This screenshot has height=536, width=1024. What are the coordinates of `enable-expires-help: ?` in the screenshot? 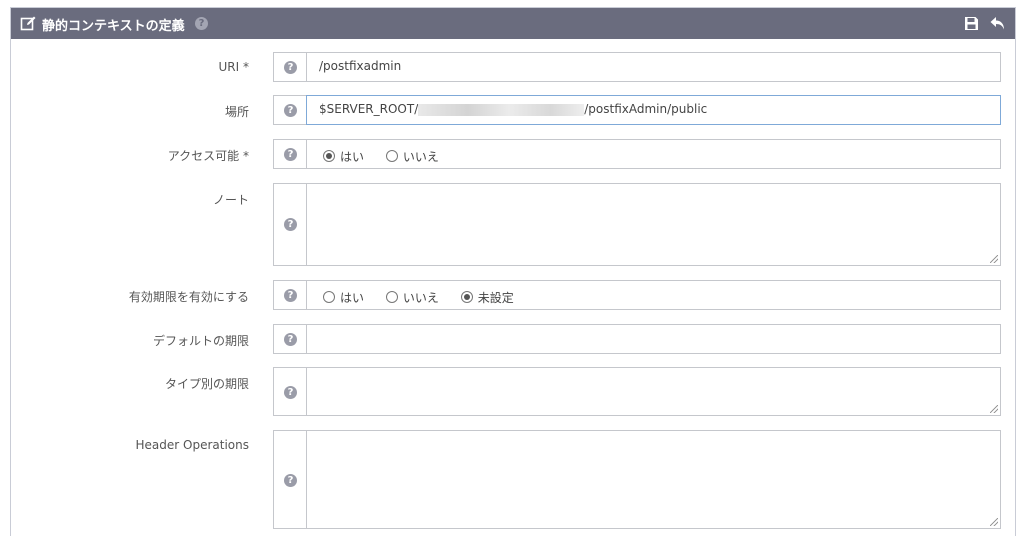 It's located at (290, 295).